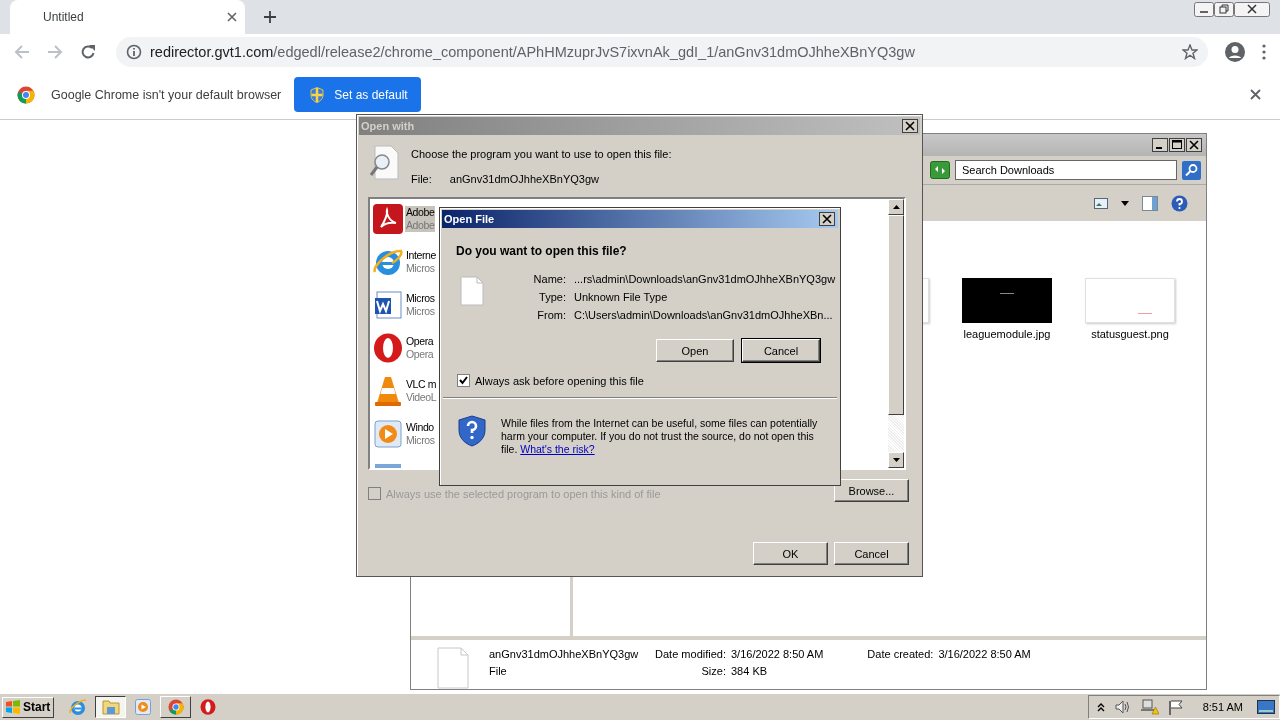  What do you see at coordinates (1149, 707) in the screenshot?
I see `network-warning-icon` at bounding box center [1149, 707].